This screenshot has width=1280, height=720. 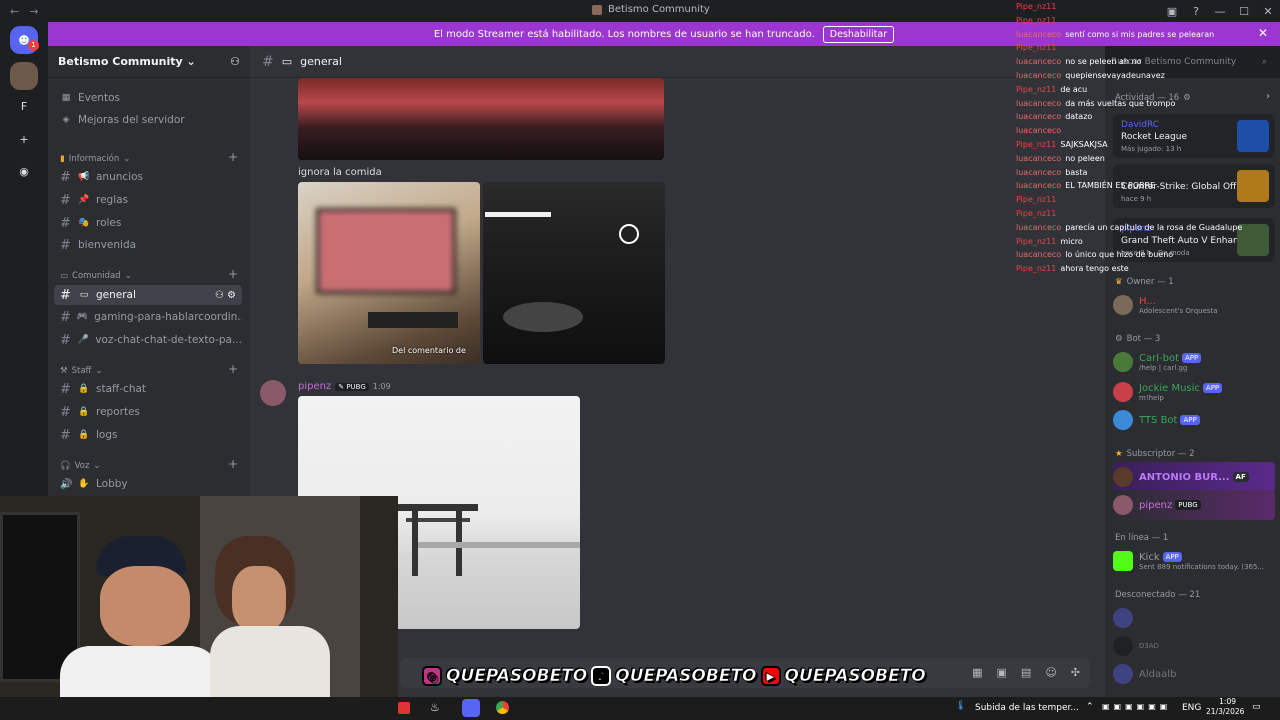 I want to click on member-jockie-music: Jockie Music APP m!help, so click(x=1194, y=392).